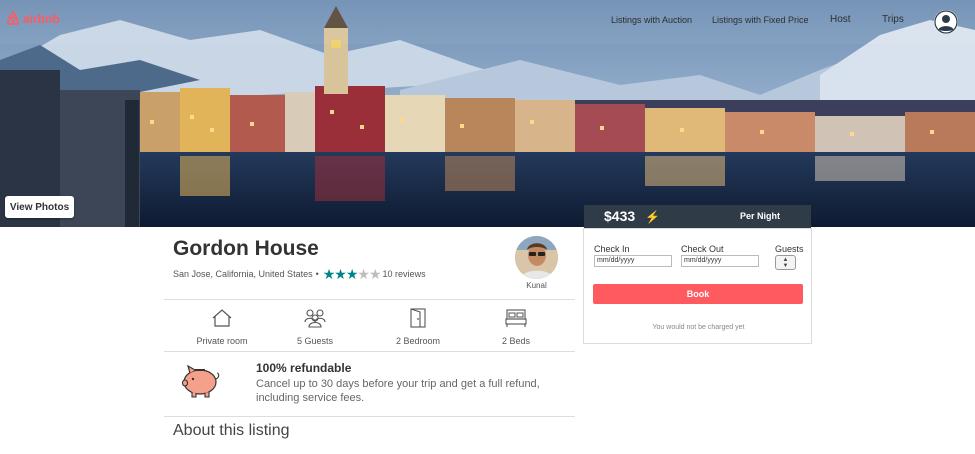  I want to click on per-night-label: Per Night, so click(760, 216).